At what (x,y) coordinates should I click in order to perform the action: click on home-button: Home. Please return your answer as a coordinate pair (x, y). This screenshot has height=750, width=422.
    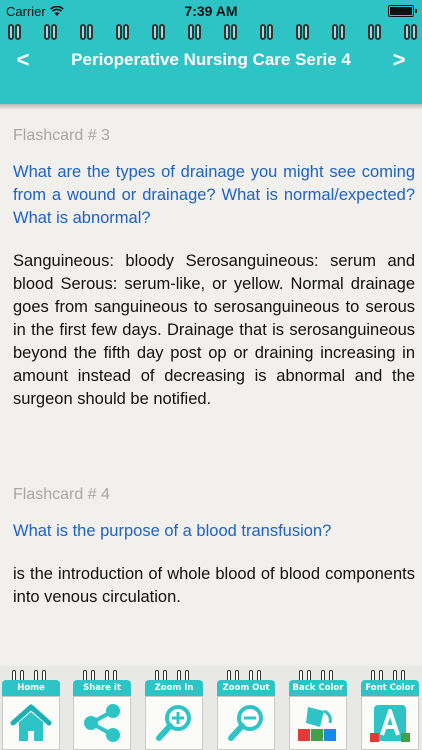
    Looking at the image, I should click on (31, 710).